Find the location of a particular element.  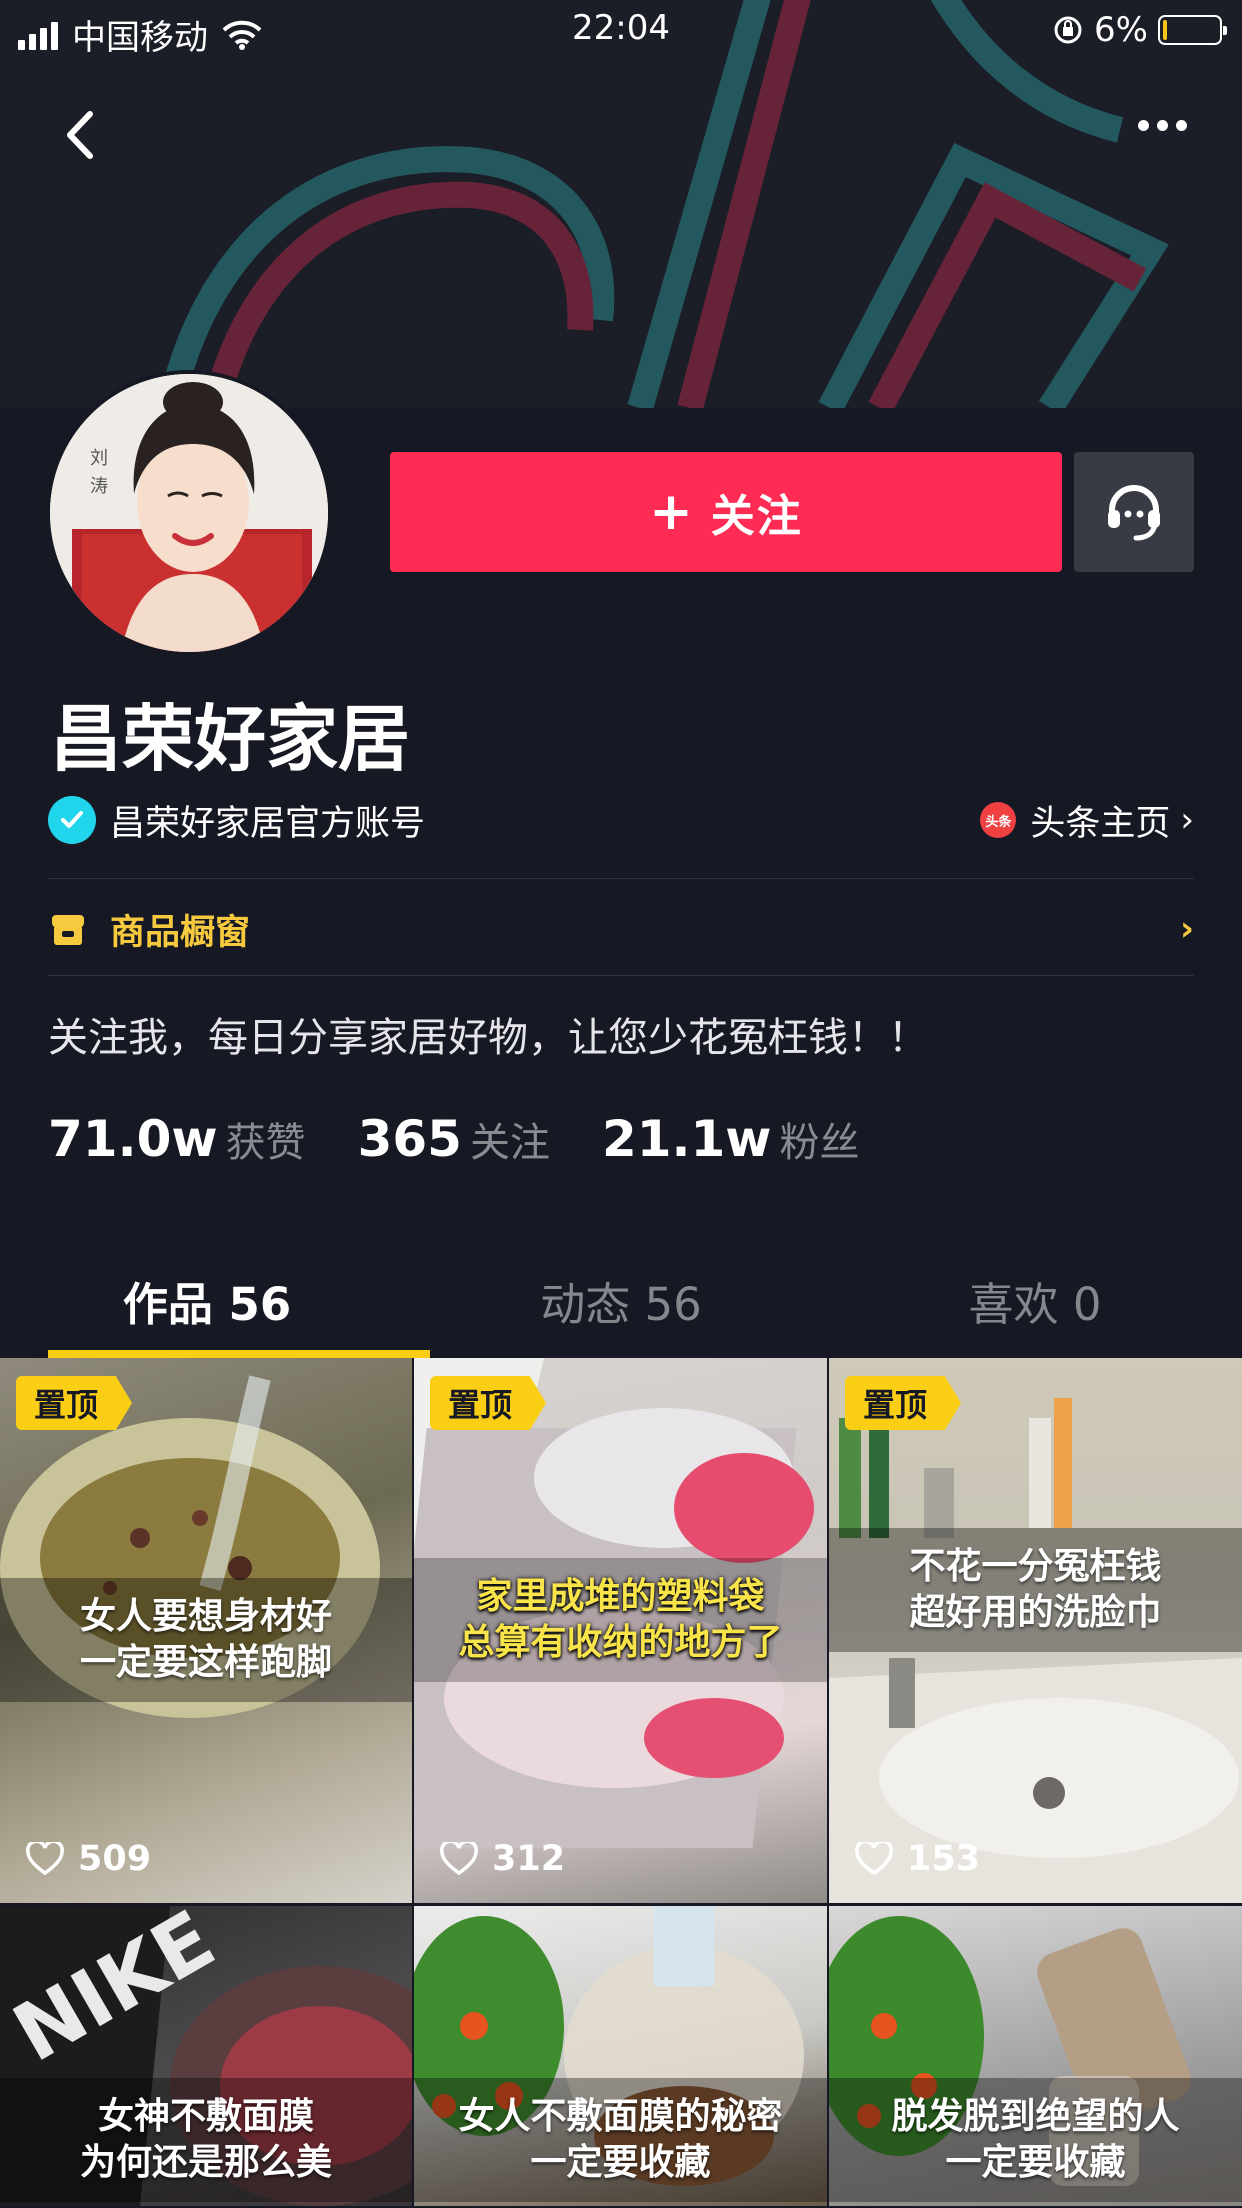

stat-label: 获赞 is located at coordinates (265, 1143).